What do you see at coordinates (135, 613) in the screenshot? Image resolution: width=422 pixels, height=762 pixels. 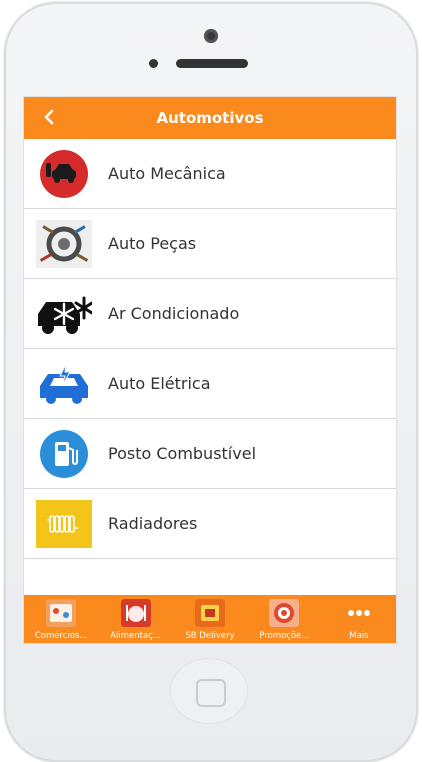 I see `food-icon` at bounding box center [135, 613].